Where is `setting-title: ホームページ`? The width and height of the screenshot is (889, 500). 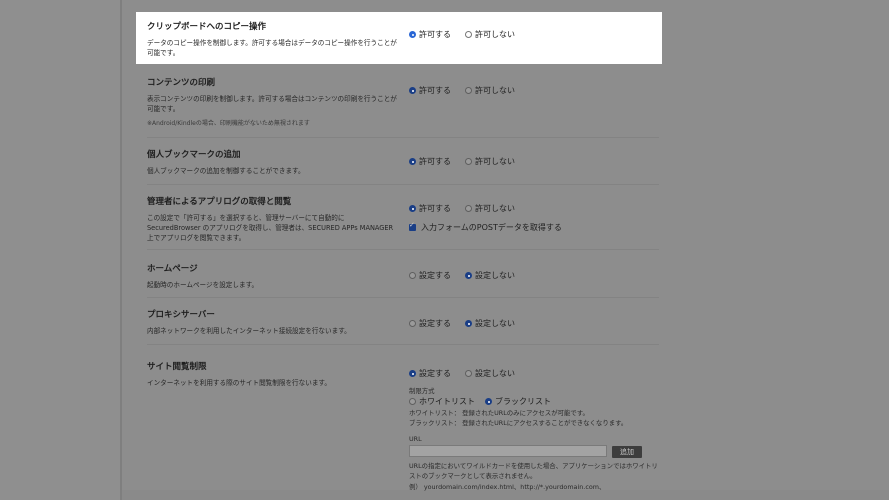 setting-title: ホームページ is located at coordinates (172, 269).